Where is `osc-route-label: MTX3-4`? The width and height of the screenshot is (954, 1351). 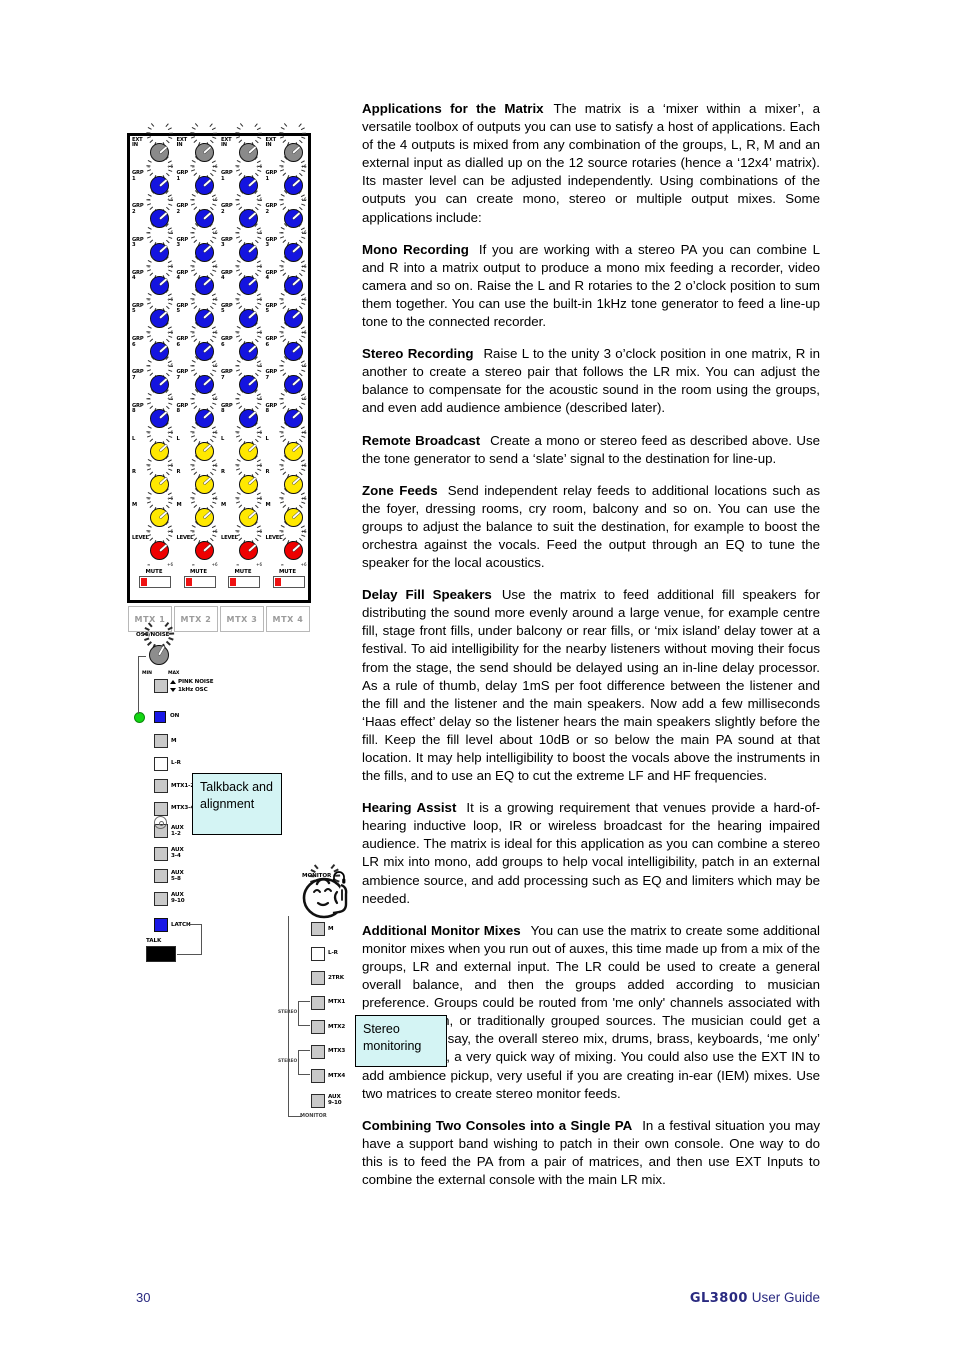
osc-route-label: MTX3-4 is located at coordinates (183, 808).